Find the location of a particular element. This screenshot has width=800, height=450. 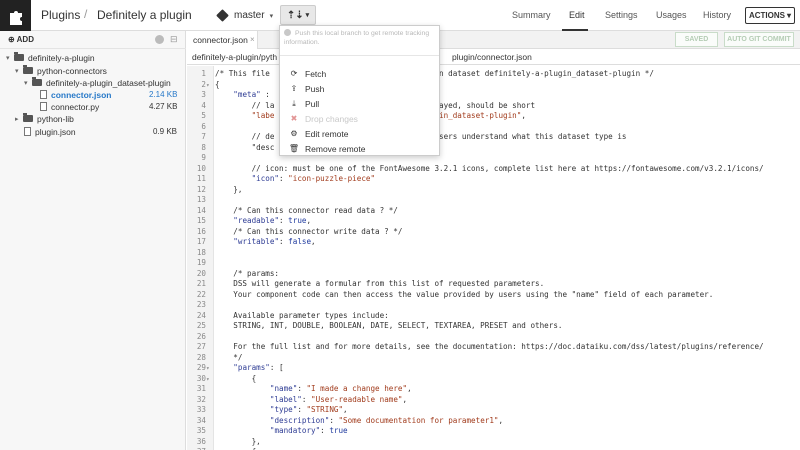

tree-folder-definitely-a-plugin: ▾ definitely-a-plugin is located at coordinates (50, 57).